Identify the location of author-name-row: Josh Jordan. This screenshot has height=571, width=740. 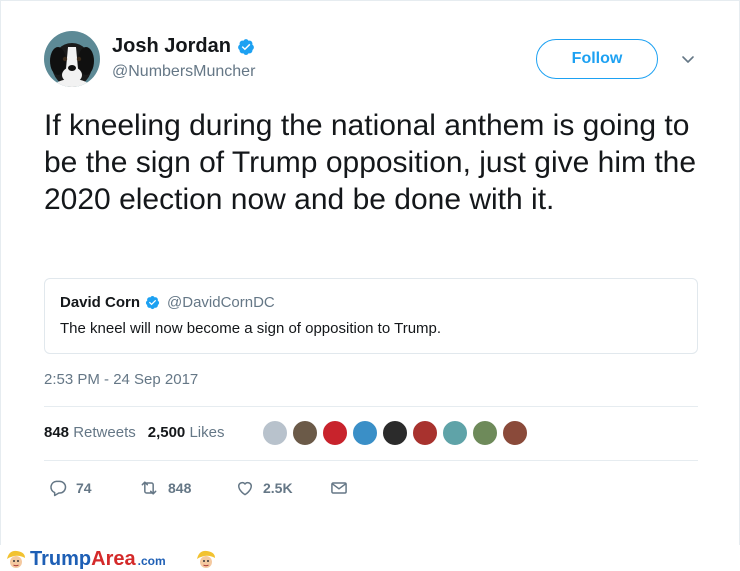
(183, 46).